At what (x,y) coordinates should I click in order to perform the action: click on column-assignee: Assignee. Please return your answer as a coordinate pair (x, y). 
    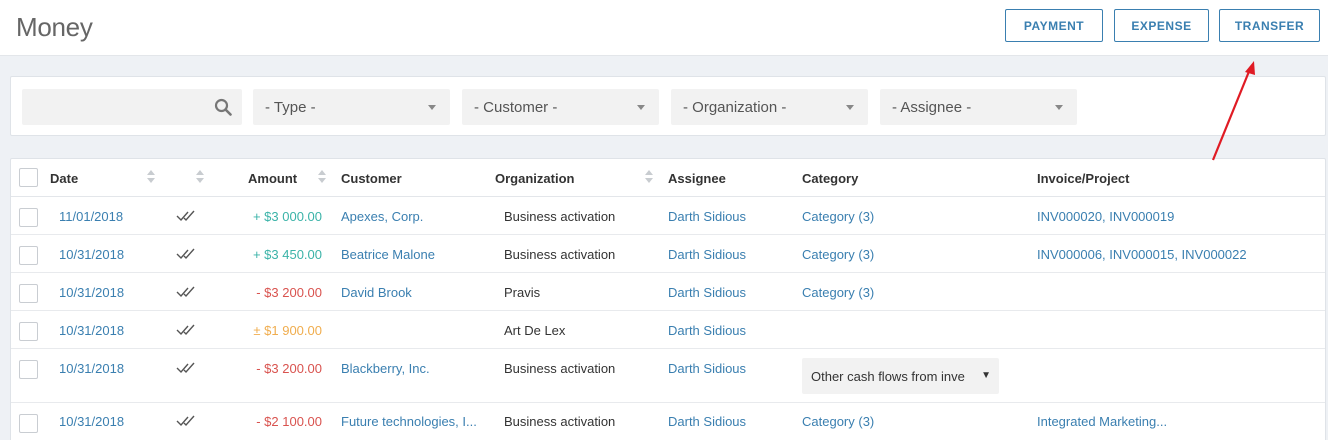
    Looking at the image, I should click on (697, 178).